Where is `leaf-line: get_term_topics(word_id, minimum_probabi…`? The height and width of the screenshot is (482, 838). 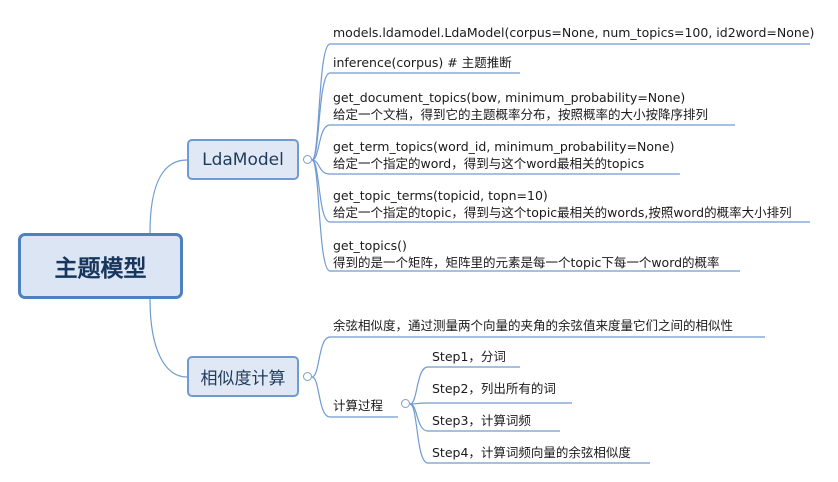 leaf-line: get_term_topics(word_id, minimum_probabi… is located at coordinates (504, 146).